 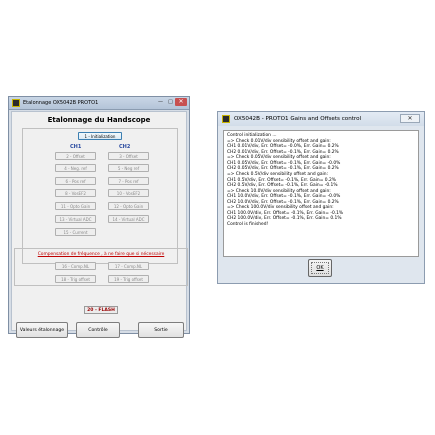 I want to click on ch1-offset-button: 2 - Offset, so click(x=75, y=156).